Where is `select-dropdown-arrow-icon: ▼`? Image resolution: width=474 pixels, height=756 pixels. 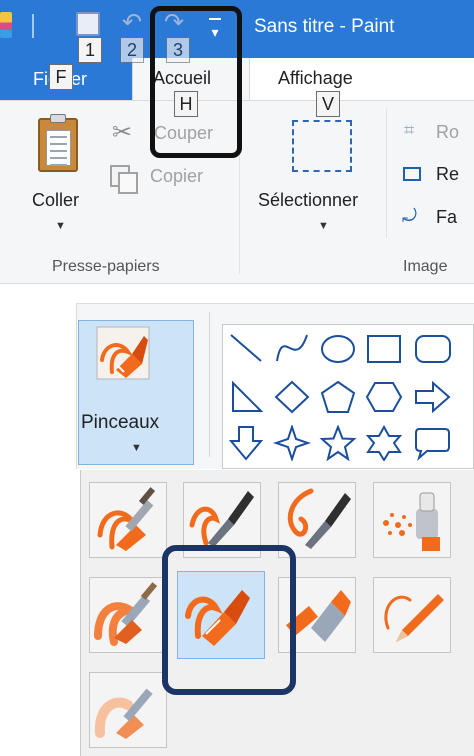
select-dropdown-arrow-icon: ▼ is located at coordinates (323, 226).